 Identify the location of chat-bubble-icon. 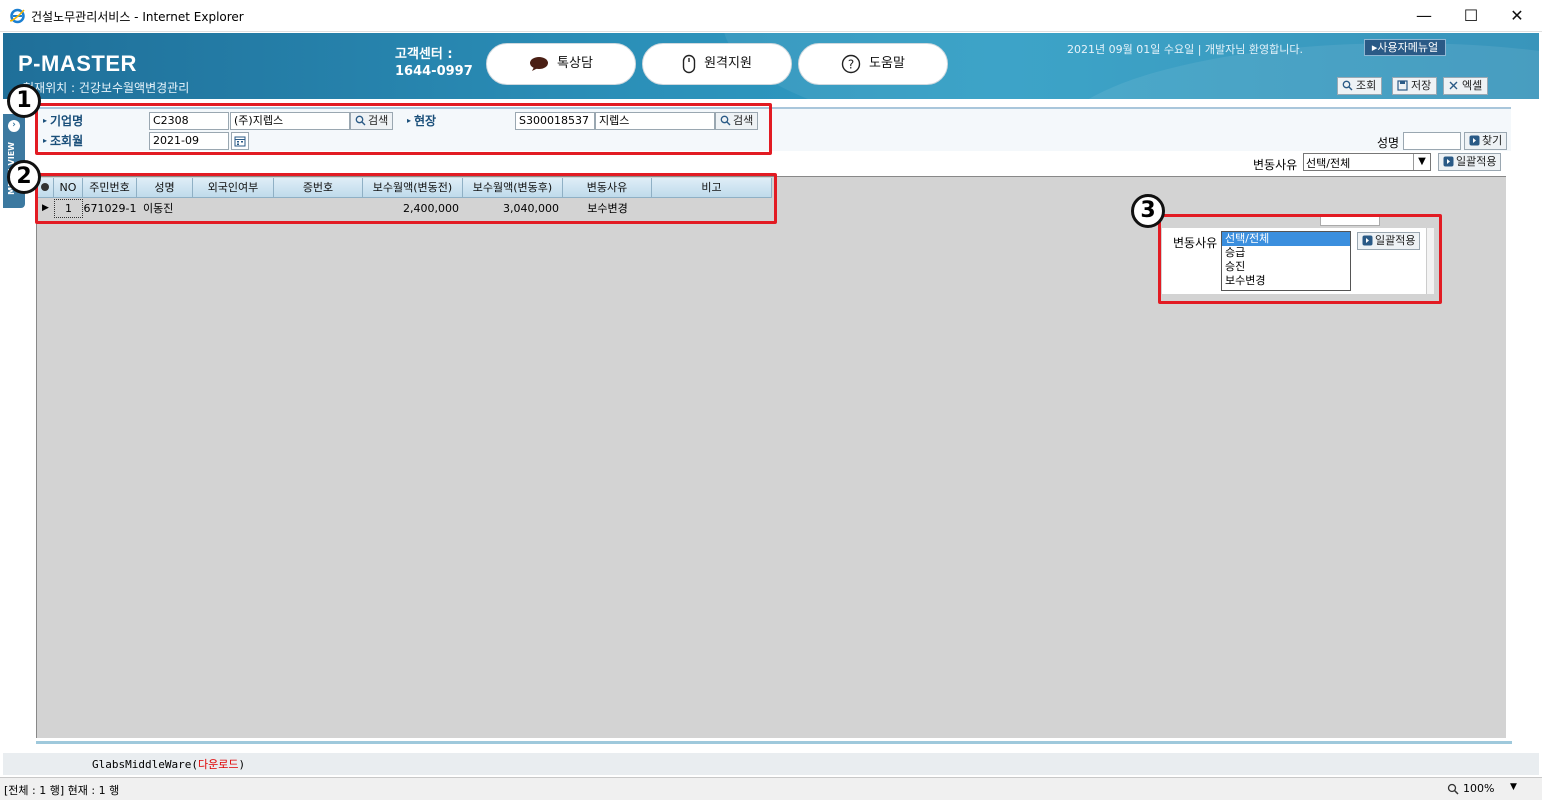
(539, 63).